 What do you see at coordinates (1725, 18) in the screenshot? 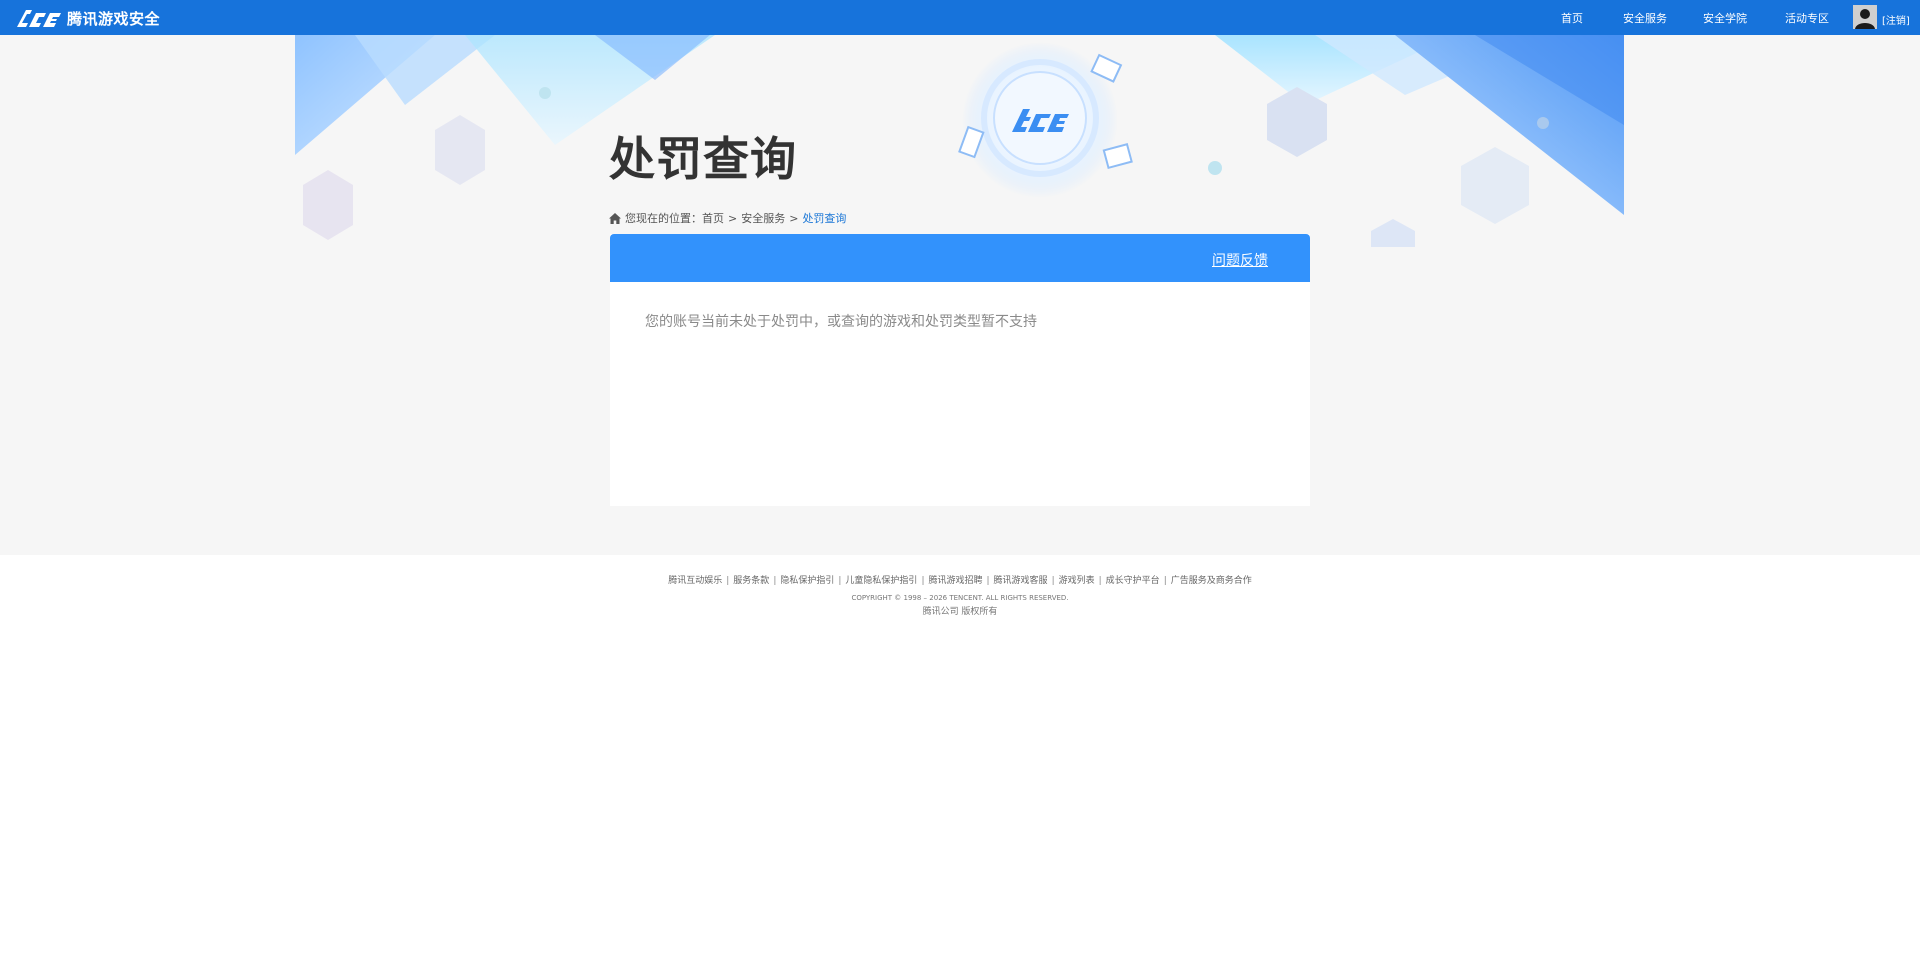
I see `nav-security-academy: 安全学院` at bounding box center [1725, 18].